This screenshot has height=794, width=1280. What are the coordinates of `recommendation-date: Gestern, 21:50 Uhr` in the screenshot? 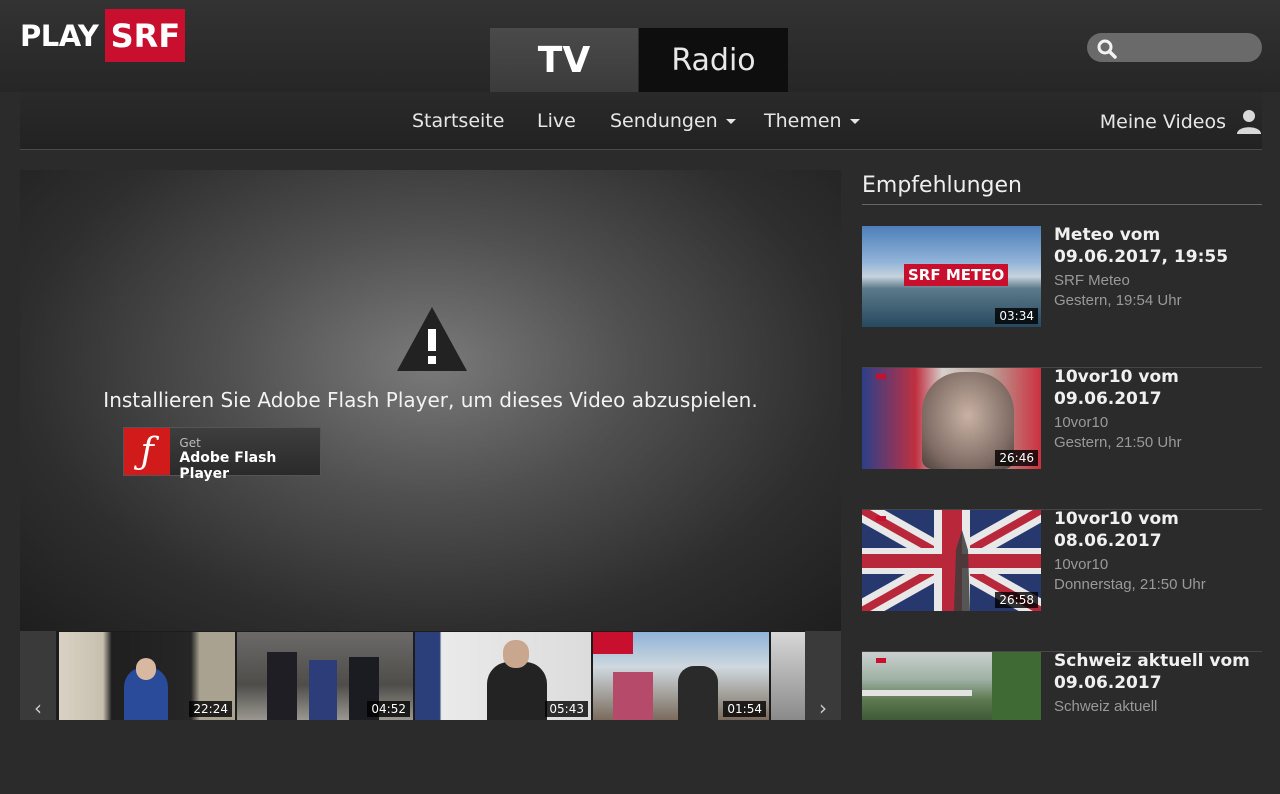 It's located at (1118, 442).